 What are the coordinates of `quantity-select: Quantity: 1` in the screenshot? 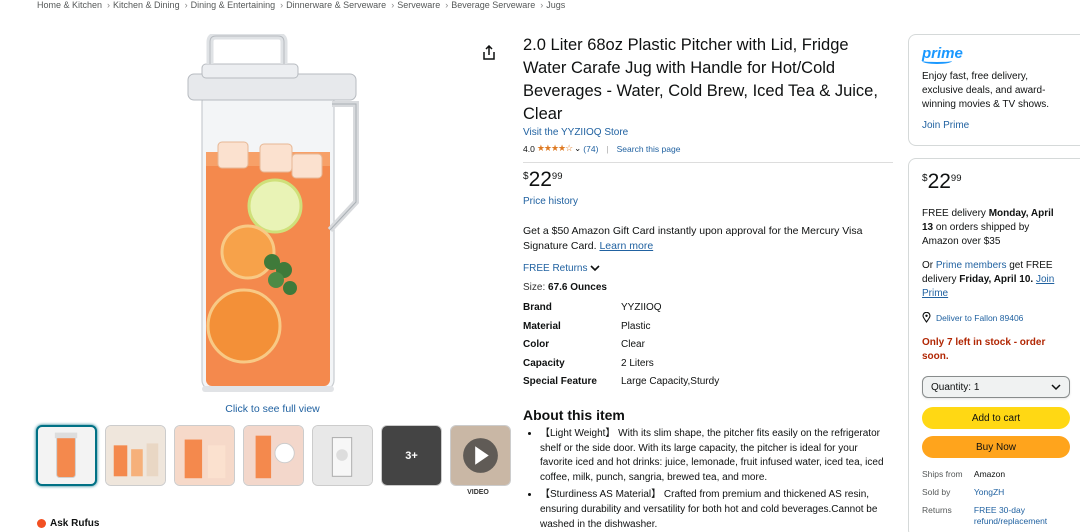 It's located at (996, 387).